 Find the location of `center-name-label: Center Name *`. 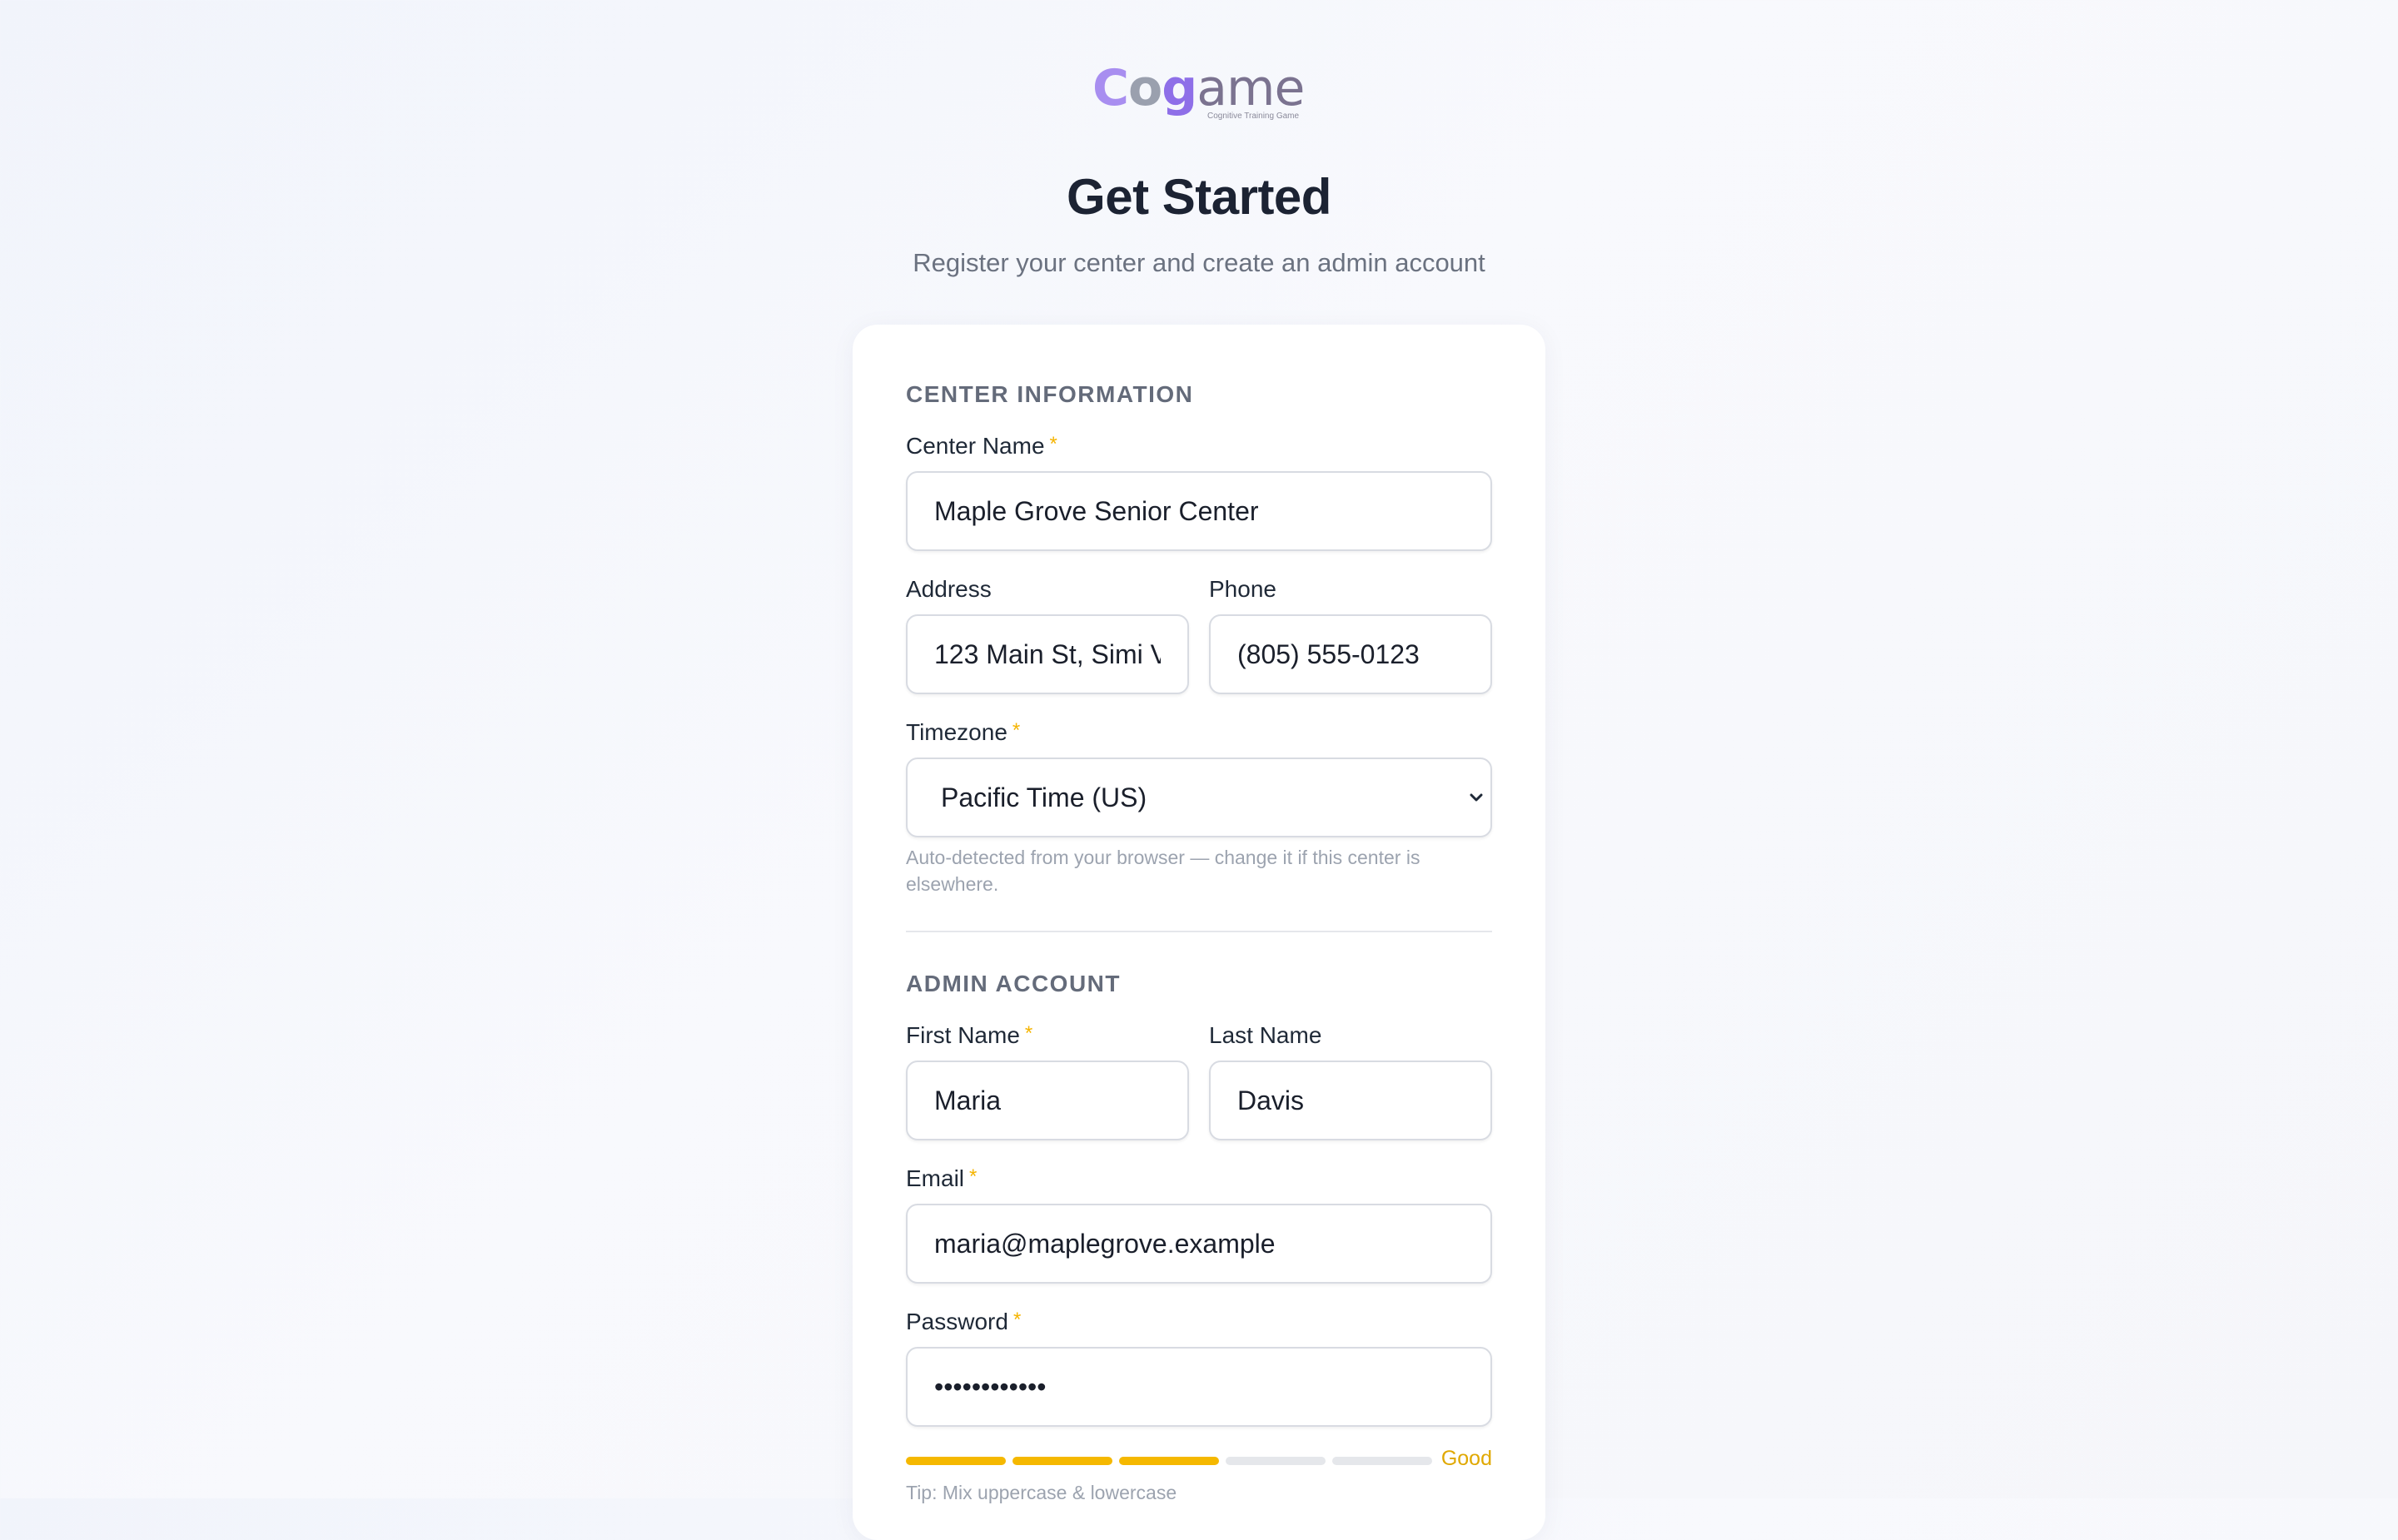

center-name-label: Center Name * is located at coordinates (981, 446).